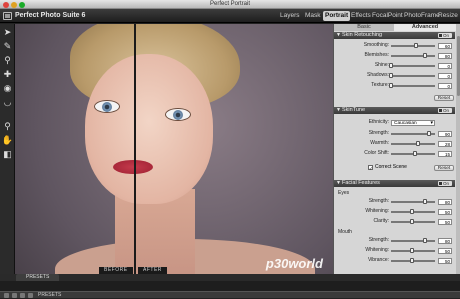  I want to click on eyes-slider-track, so click(413, 202).